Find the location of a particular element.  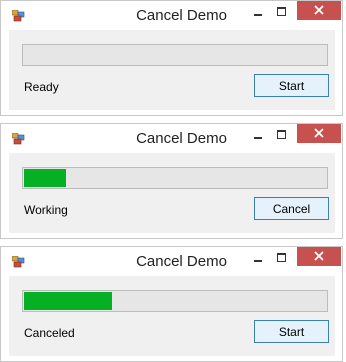

status-label: Working is located at coordinates (46, 210).